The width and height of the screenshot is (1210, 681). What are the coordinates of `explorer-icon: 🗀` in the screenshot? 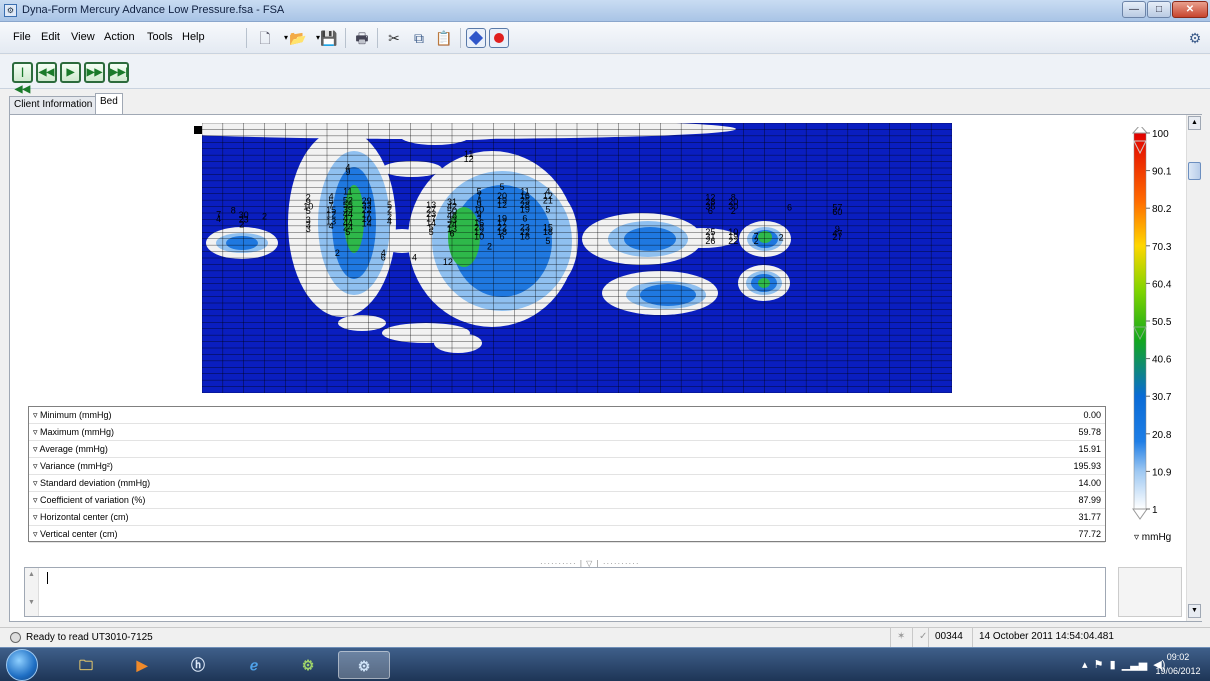 It's located at (86, 665).